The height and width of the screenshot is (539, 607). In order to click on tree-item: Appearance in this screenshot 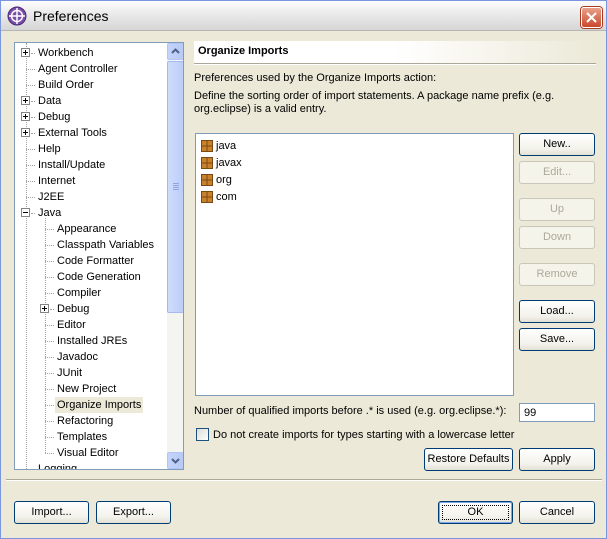, I will do `click(91, 229)`.